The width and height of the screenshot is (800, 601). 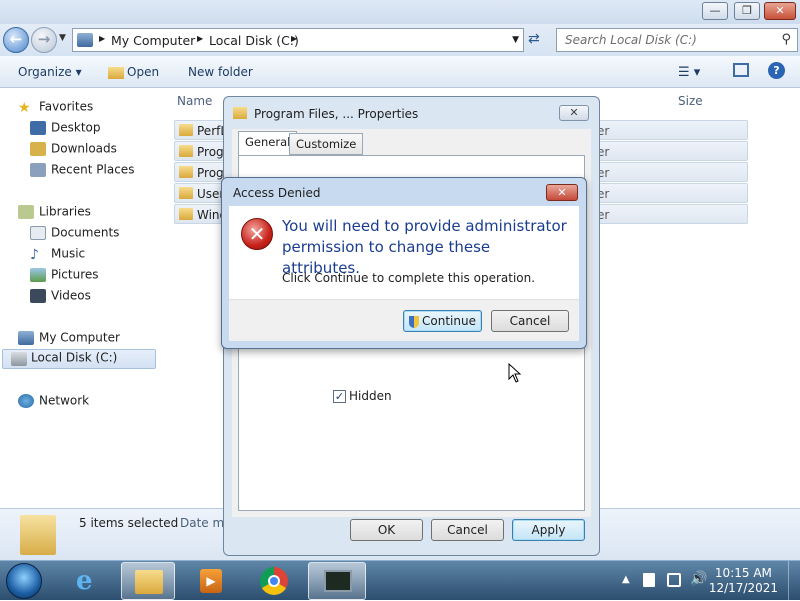 What do you see at coordinates (84, 581) in the screenshot?
I see `internet-explorer-icon: e` at bounding box center [84, 581].